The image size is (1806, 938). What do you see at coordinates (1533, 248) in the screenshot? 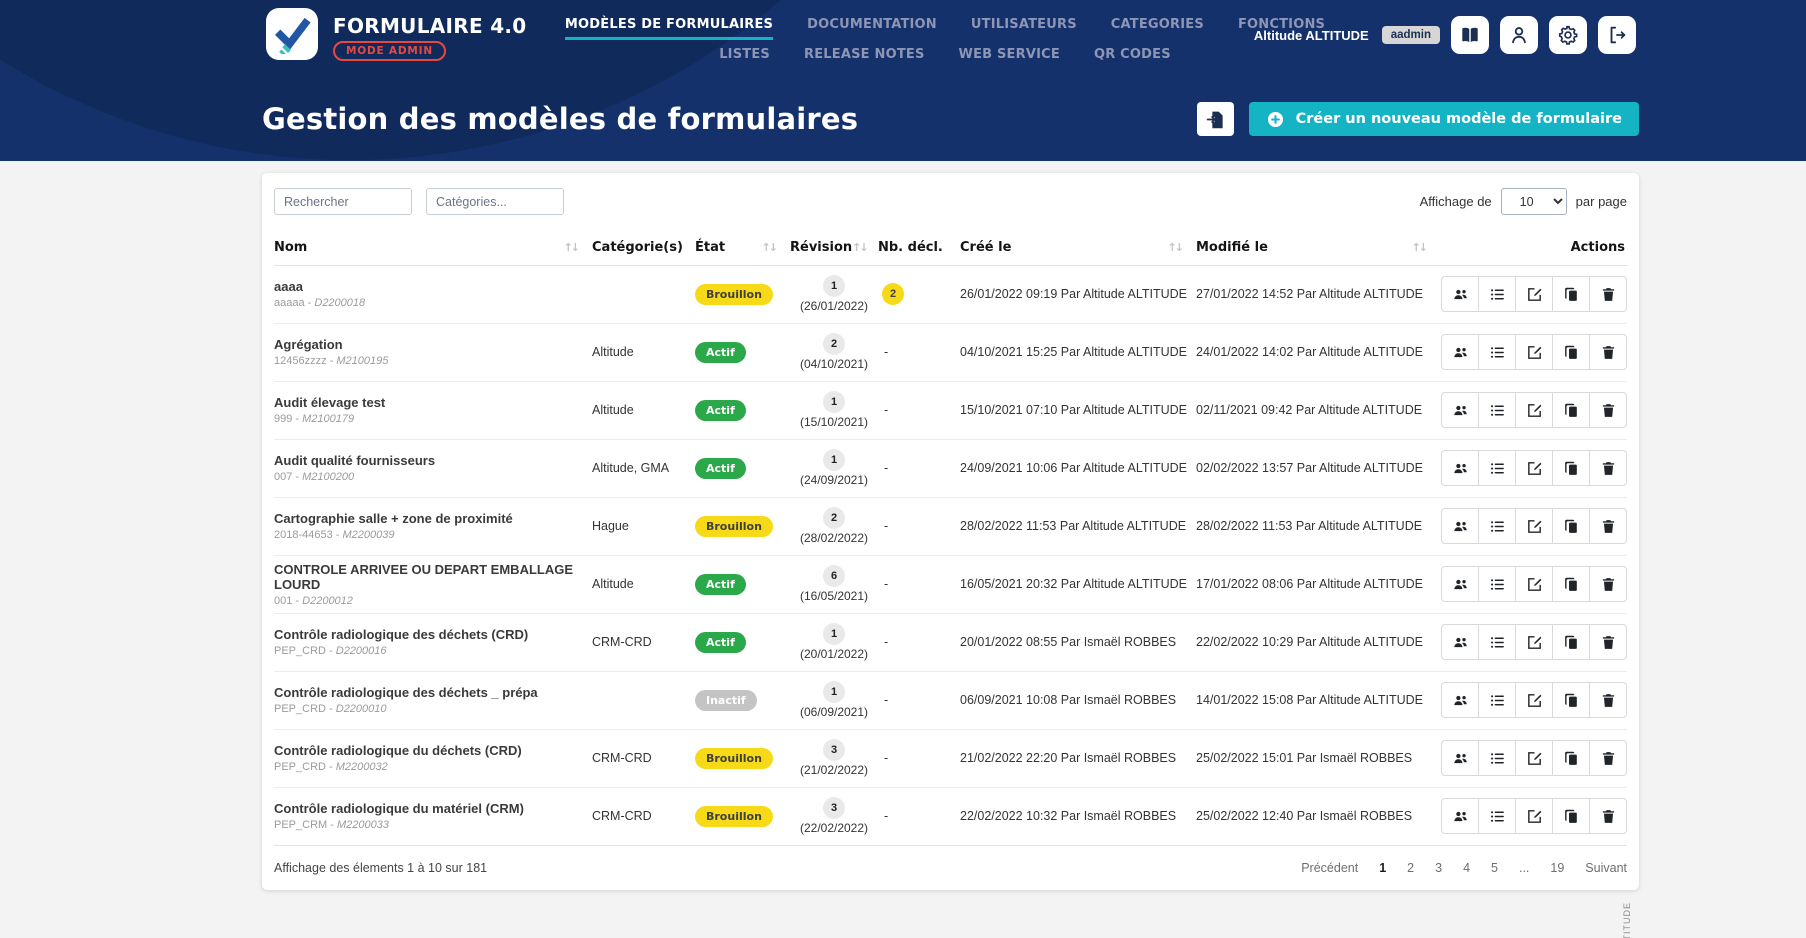
I see `column-header-actions: Actions` at bounding box center [1533, 248].